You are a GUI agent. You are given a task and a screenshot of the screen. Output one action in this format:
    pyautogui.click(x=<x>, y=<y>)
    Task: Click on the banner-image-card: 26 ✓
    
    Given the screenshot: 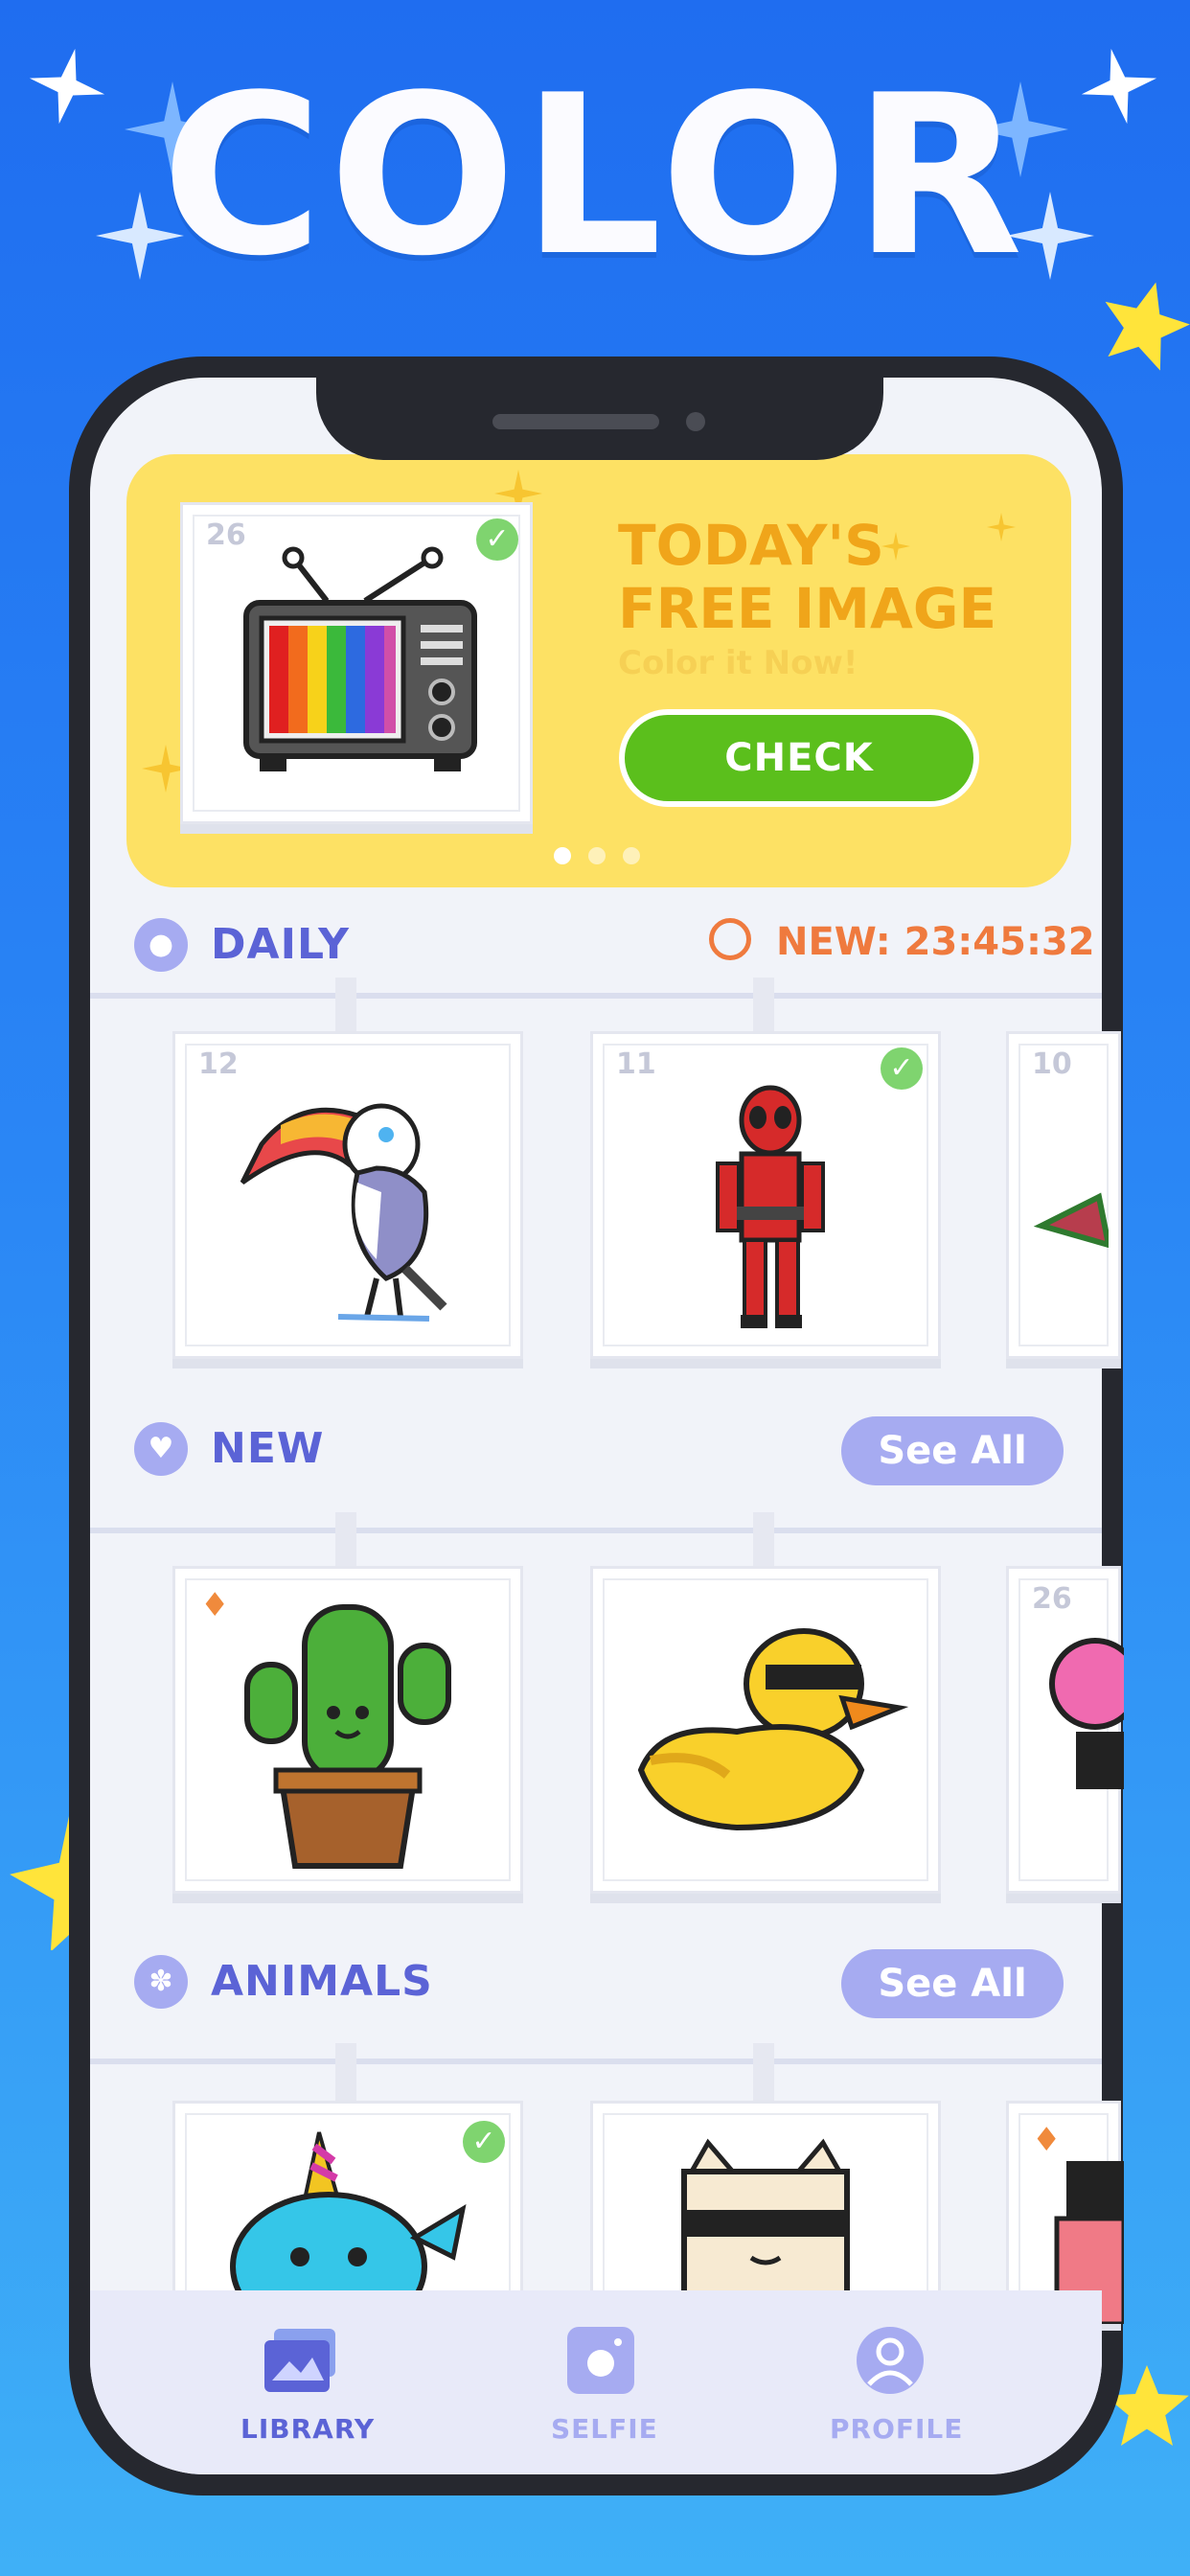 What is the action you would take?
    pyautogui.click(x=357, y=663)
    